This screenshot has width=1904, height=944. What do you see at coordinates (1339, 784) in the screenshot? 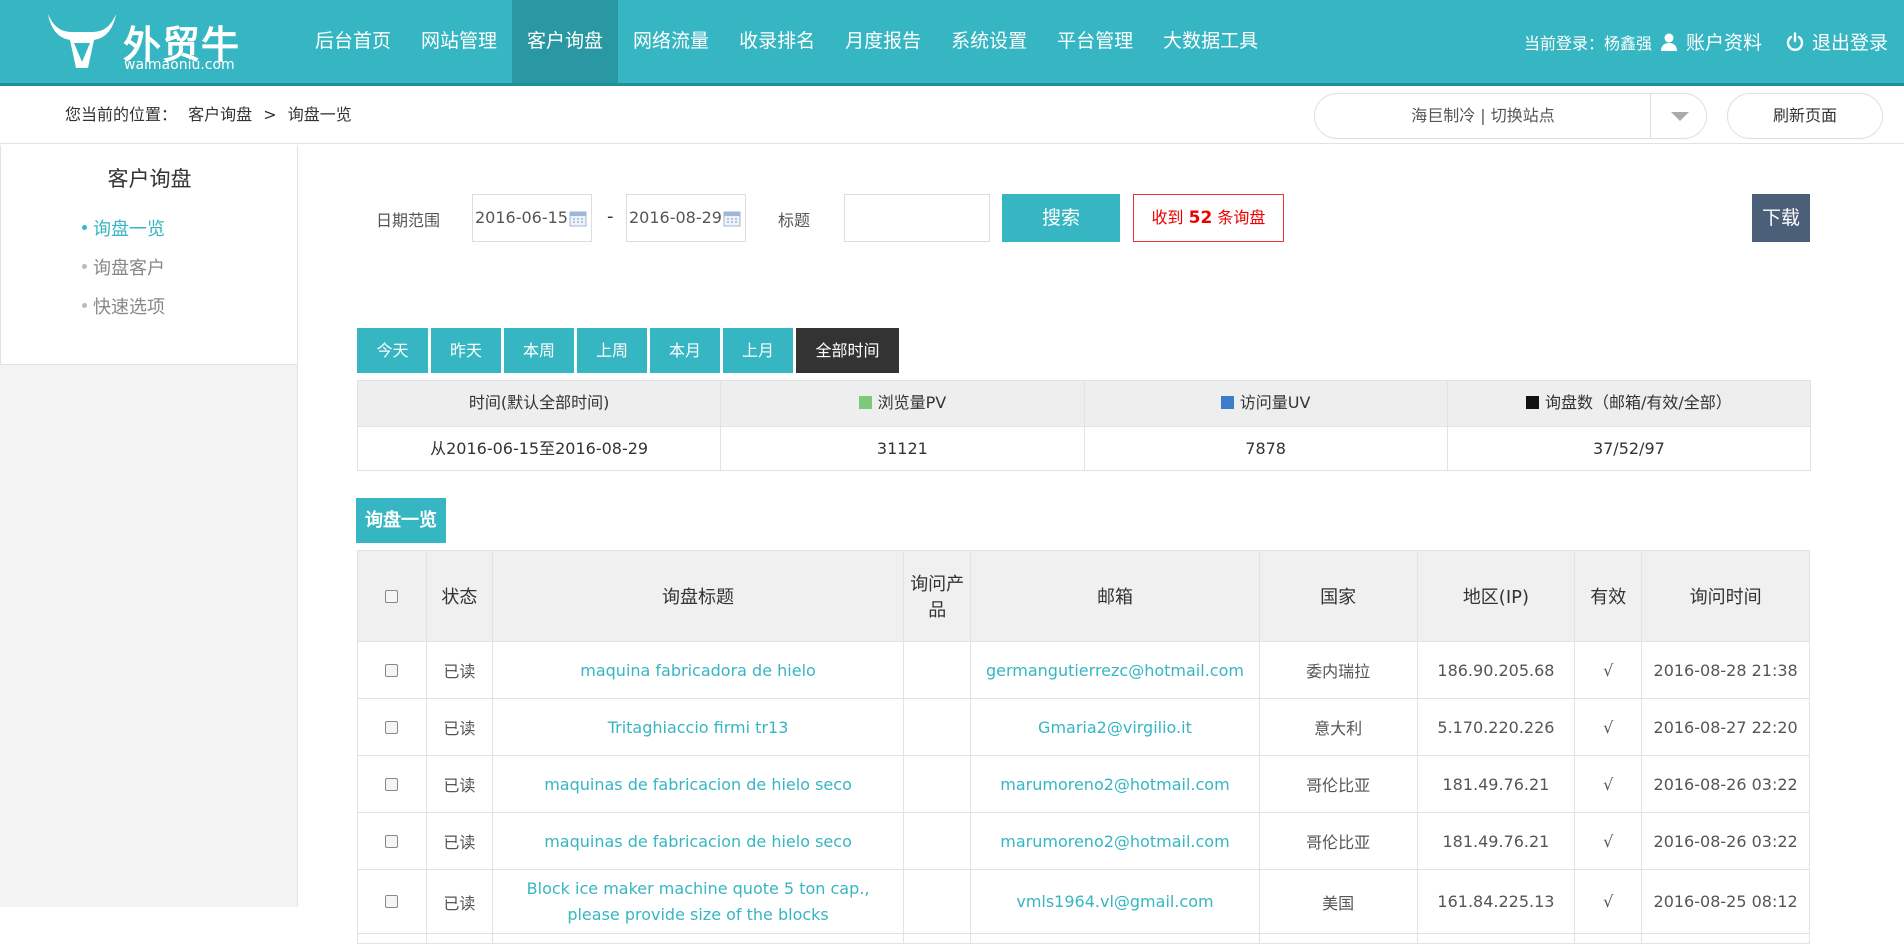
I see `row-country: 哥伦比亚` at bounding box center [1339, 784].